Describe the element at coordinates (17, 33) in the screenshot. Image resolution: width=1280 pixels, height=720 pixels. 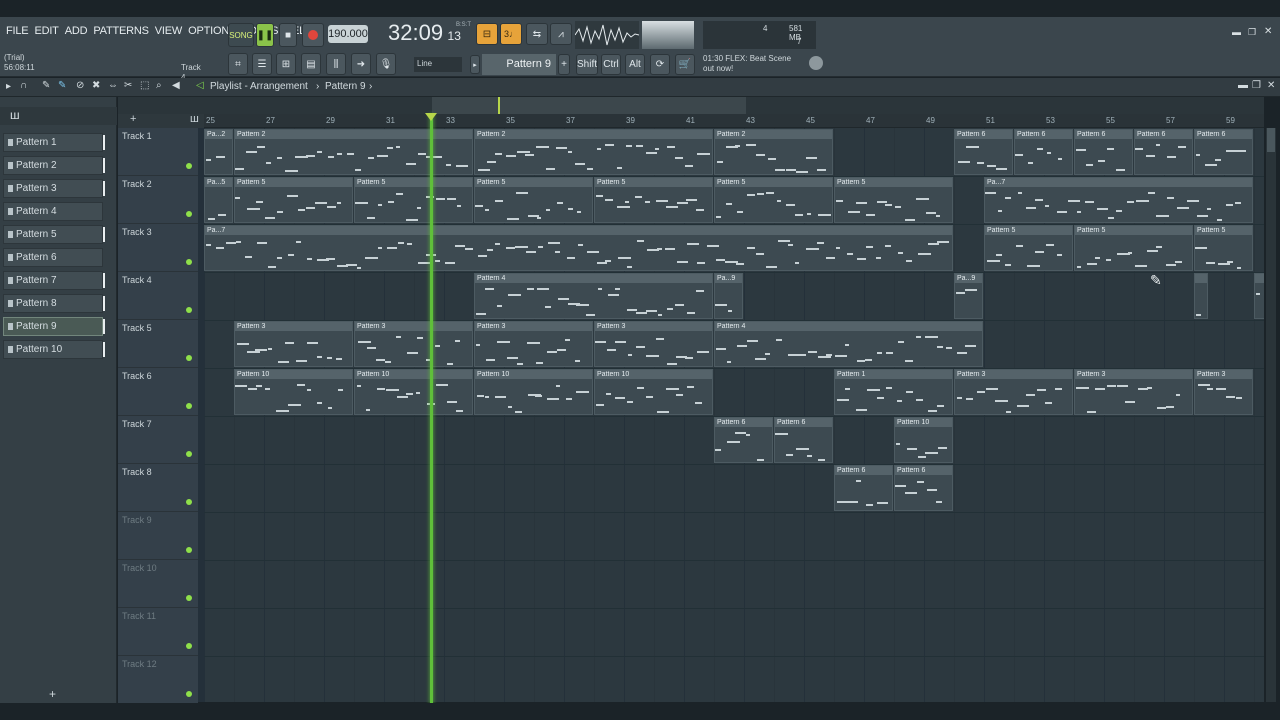
I see `menu-file: FILE` at that location.